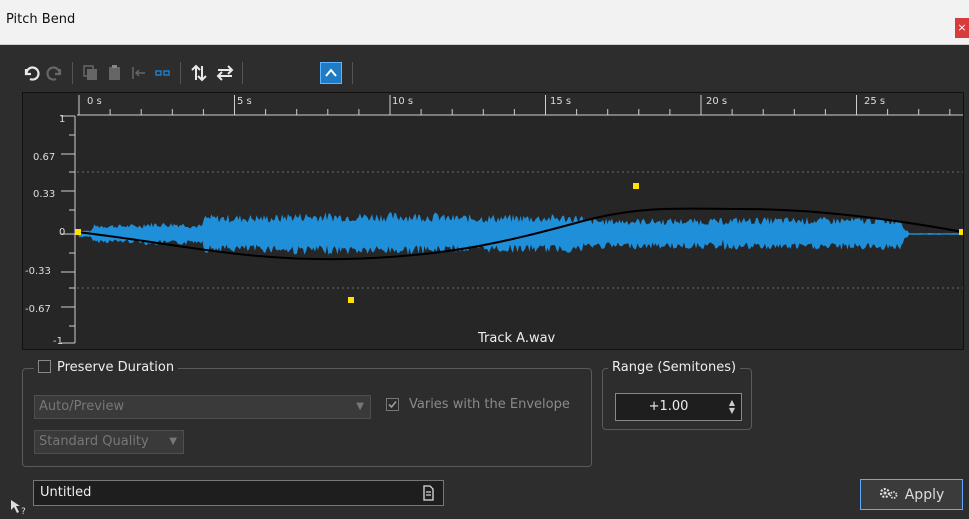  Describe the element at coordinates (668, 406) in the screenshot. I see `range-value: +1.00` at that location.